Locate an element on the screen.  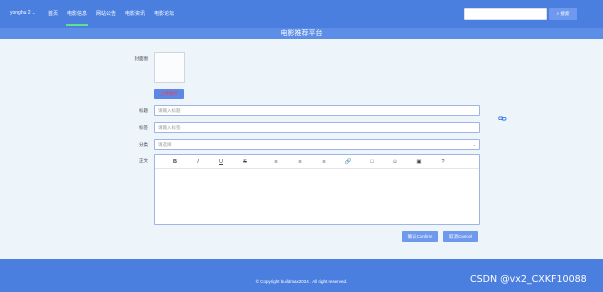
cover-label: 封面图 is located at coordinates (141, 58).